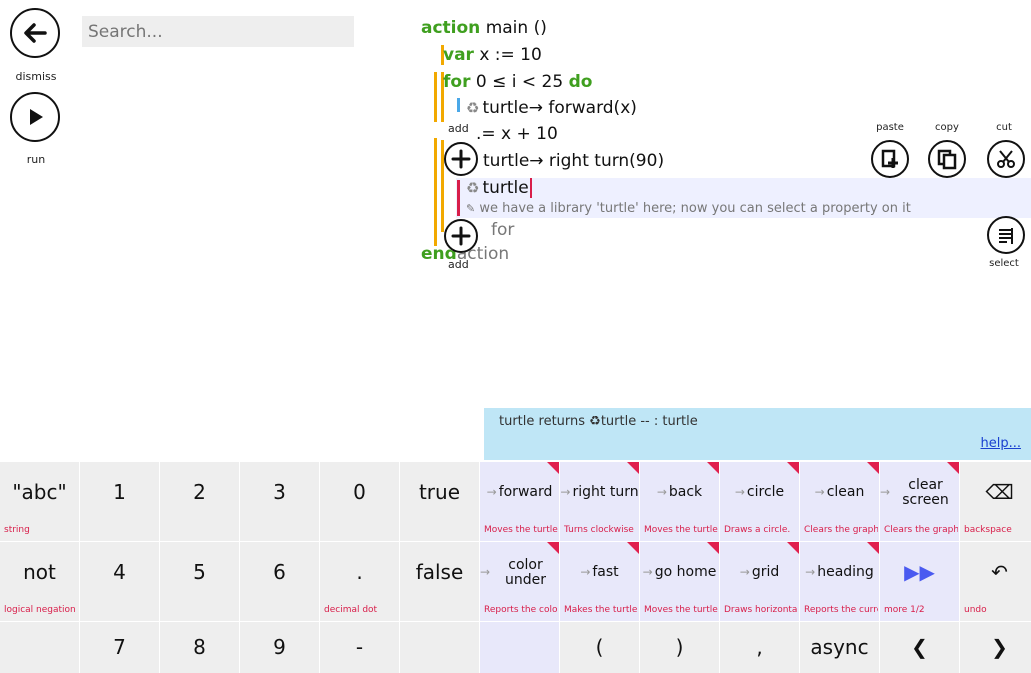 The height and width of the screenshot is (673, 1031). Describe the element at coordinates (999, 647) in the screenshot. I see `key-label: ❯` at that location.